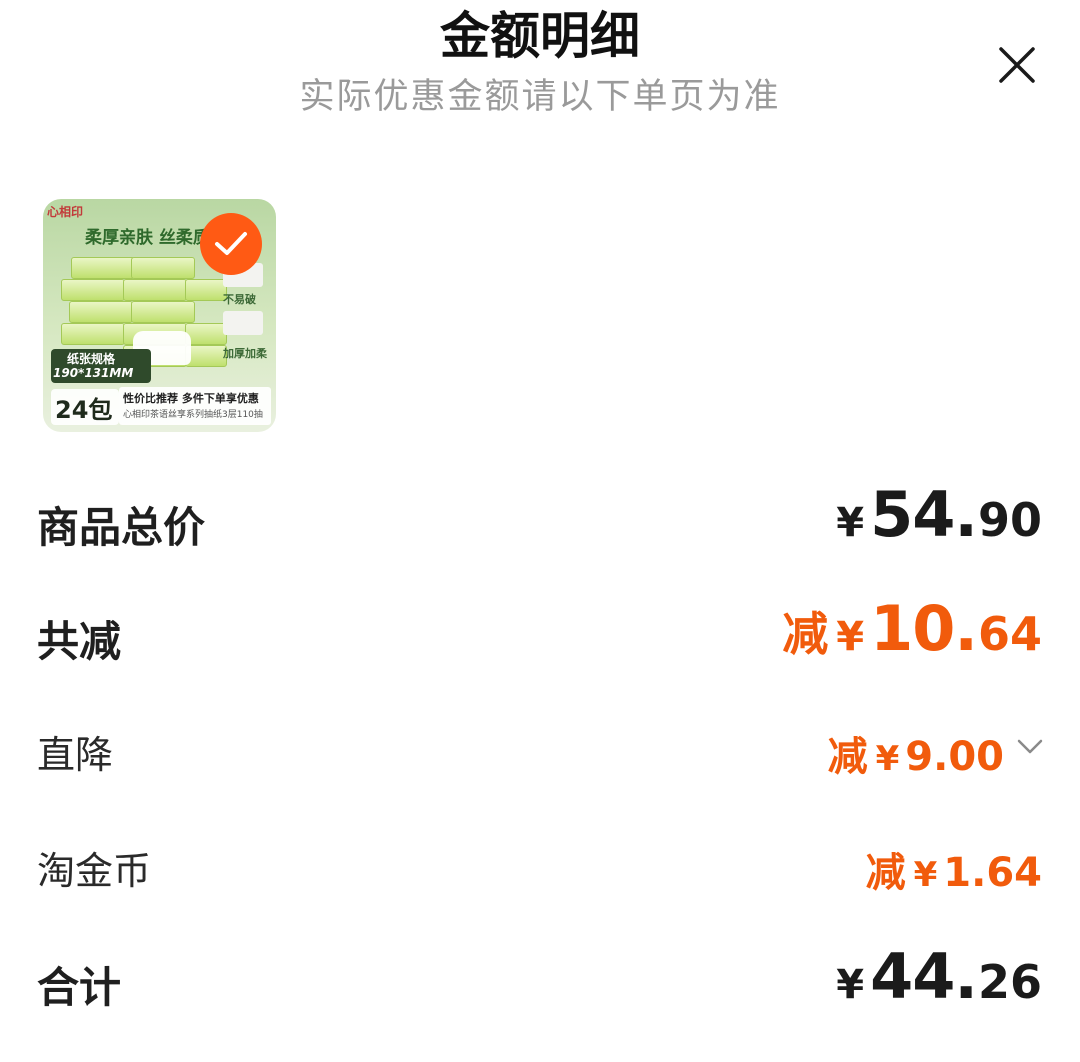 The height and width of the screenshot is (1062, 1080). I want to click on grand-total-amount: ¥ 44 . 26, so click(939, 976).